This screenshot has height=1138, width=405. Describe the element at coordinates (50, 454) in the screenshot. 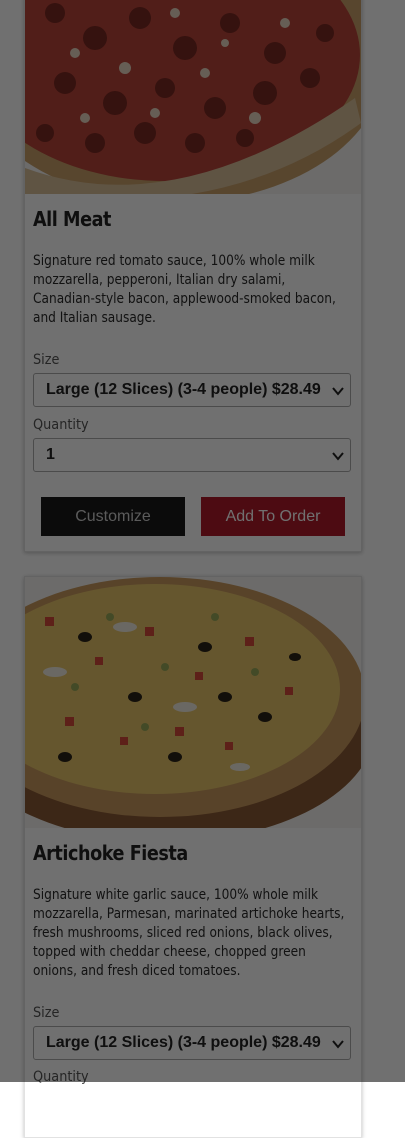

I see `quantity-select-value: 1` at that location.